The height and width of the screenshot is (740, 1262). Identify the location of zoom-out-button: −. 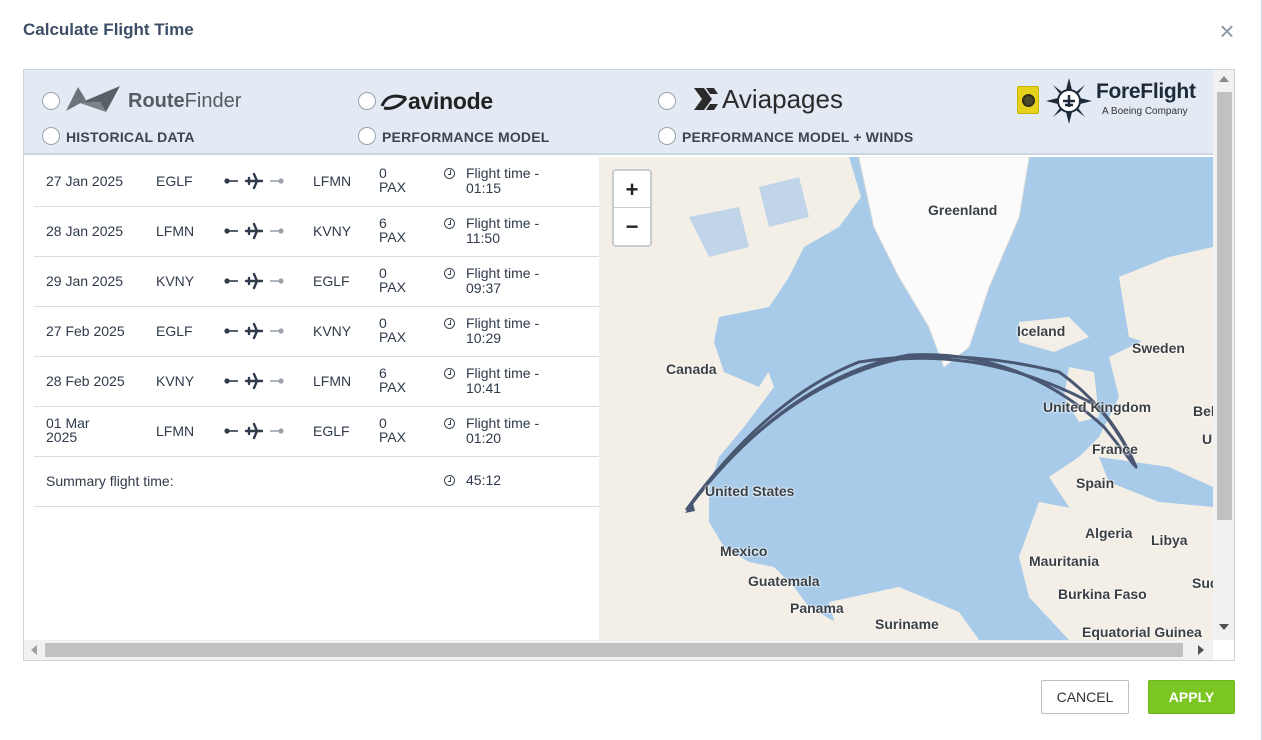
(632, 226).